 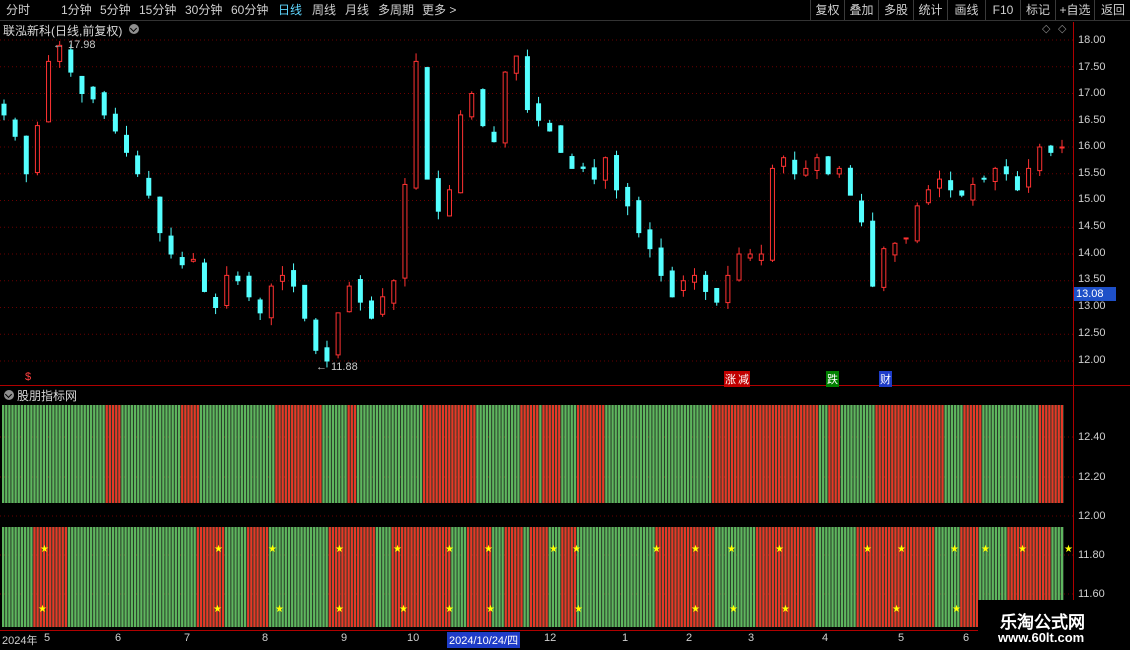 What do you see at coordinates (249, 10) in the screenshot?
I see `period-tab-60min: 60分钟` at bounding box center [249, 10].